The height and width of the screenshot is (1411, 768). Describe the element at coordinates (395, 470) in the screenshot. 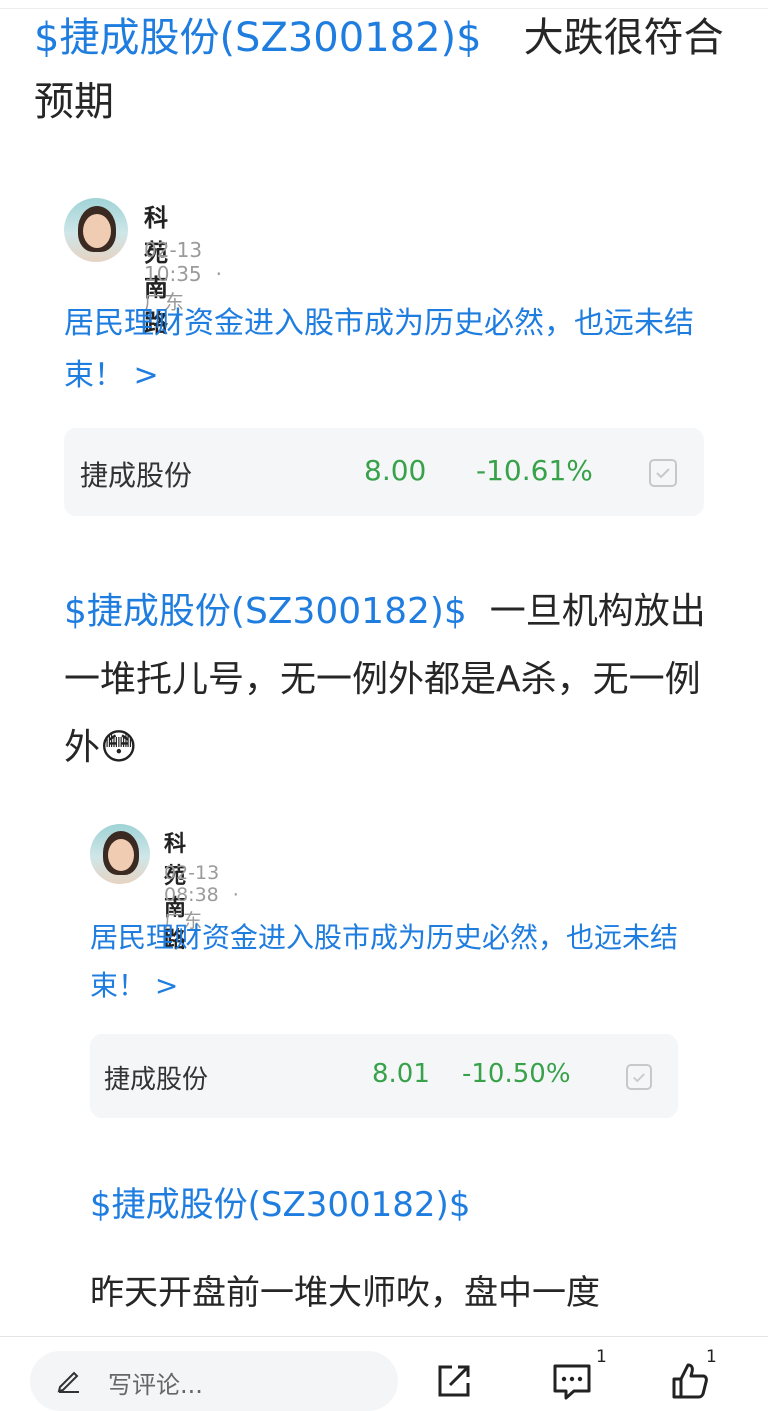

I see `stock-price: 8.00` at that location.